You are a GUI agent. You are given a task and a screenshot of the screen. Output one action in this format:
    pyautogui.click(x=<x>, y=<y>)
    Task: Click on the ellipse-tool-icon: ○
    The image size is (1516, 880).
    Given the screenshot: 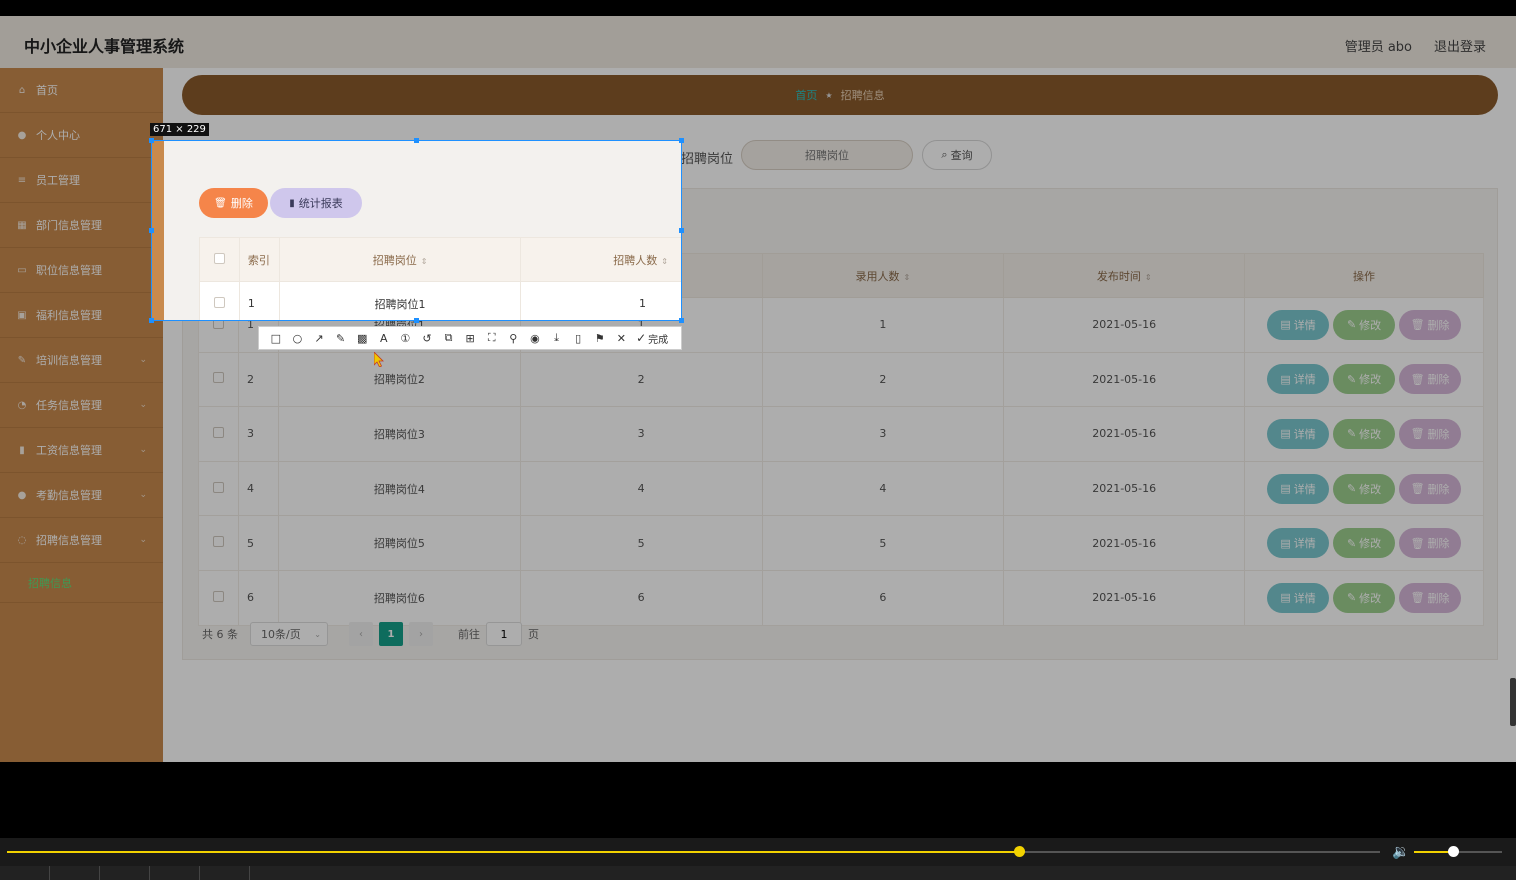 What is the action you would take?
    pyautogui.click(x=298, y=338)
    